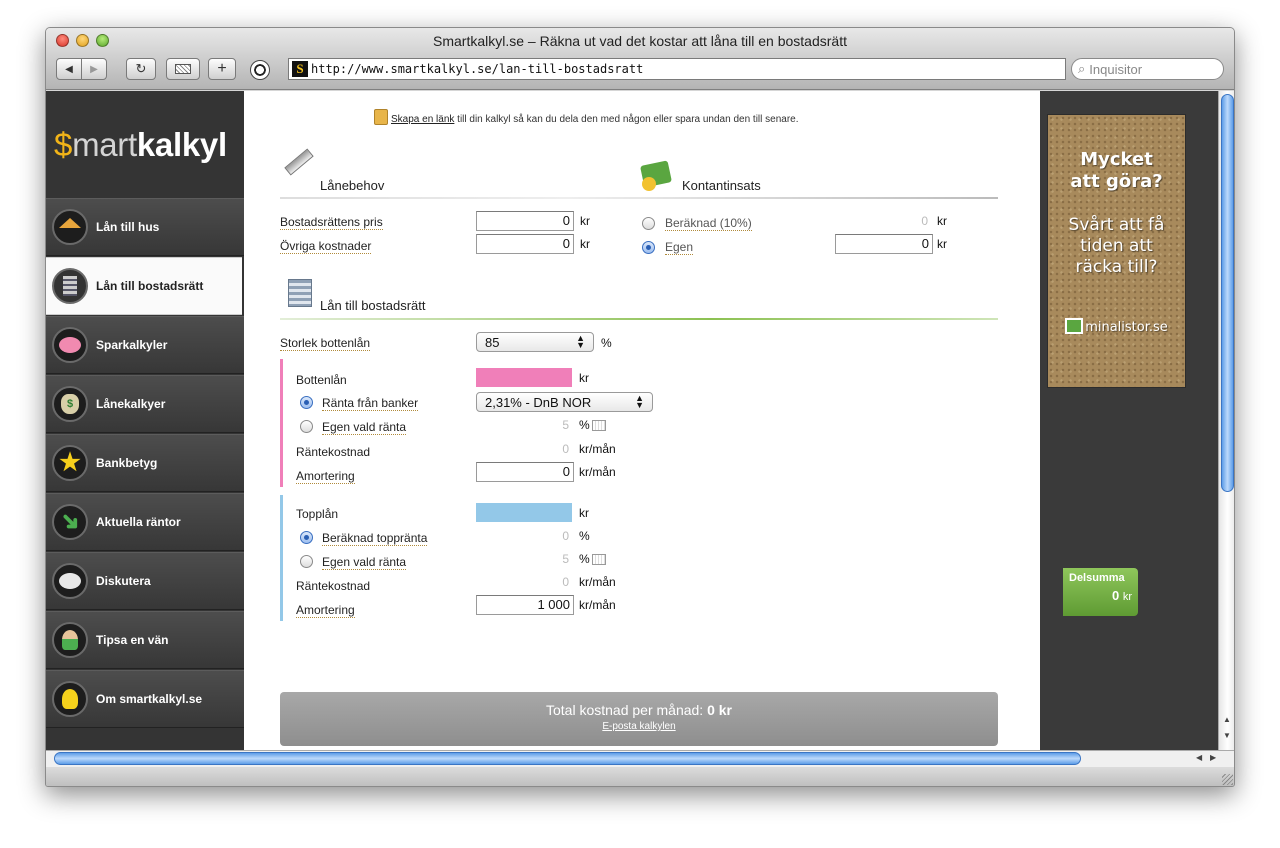 The height and width of the screenshot is (848, 1280). I want to click on own-rate-value: 5, so click(565, 425).